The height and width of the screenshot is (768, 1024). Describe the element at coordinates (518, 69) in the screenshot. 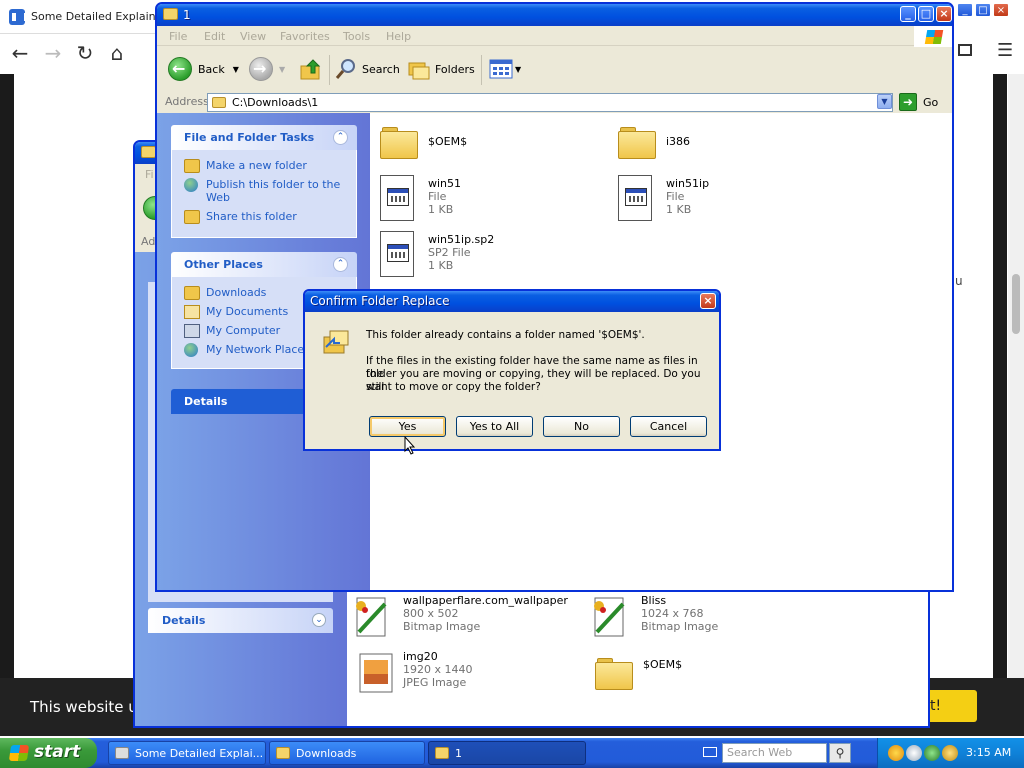

I see `views-dropdown-icon: ▼` at that location.